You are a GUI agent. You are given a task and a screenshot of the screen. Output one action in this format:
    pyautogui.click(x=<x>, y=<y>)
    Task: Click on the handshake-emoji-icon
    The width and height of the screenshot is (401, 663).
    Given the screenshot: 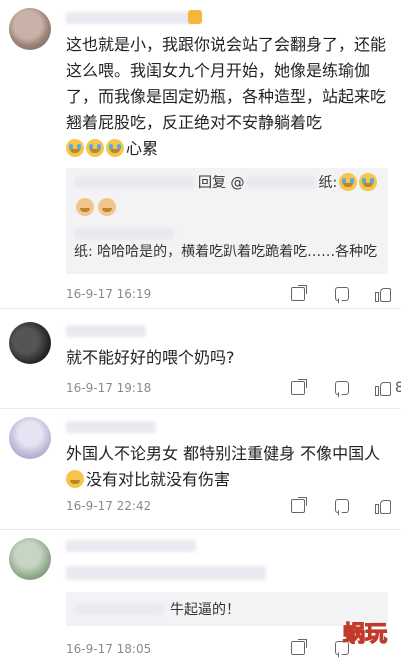 What is the action you would take?
    pyautogui.click(x=97, y=207)
    